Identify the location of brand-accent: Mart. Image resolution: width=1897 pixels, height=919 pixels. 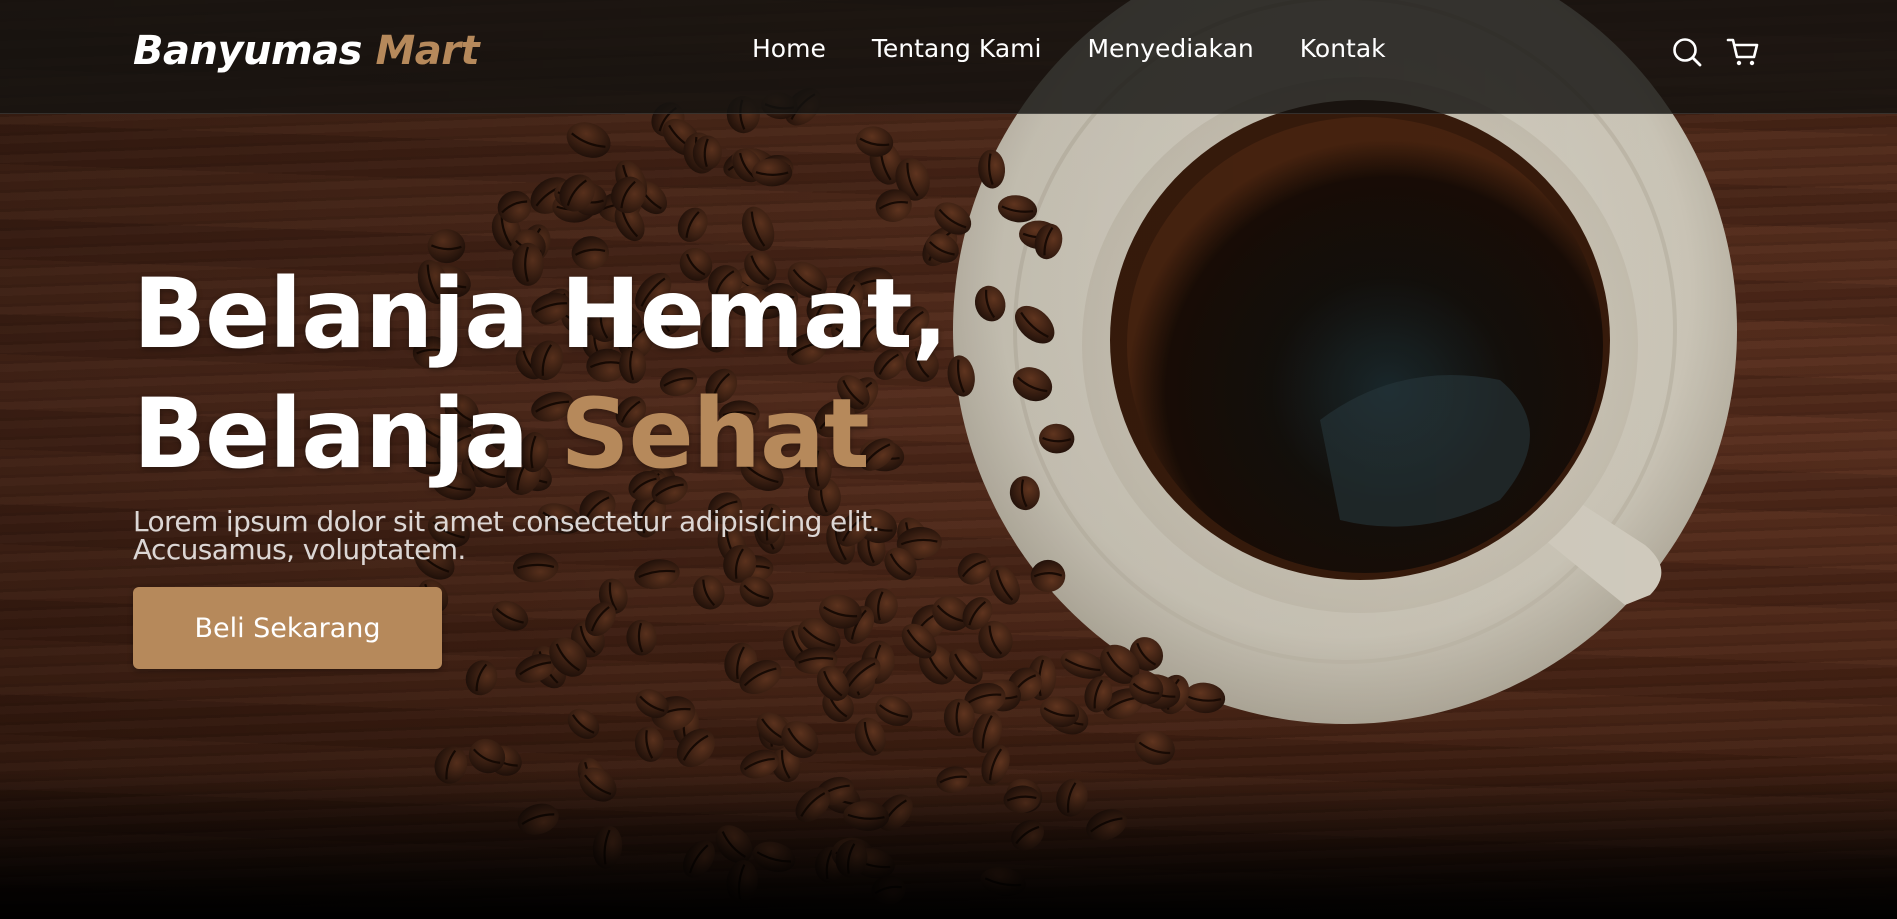
(427, 51).